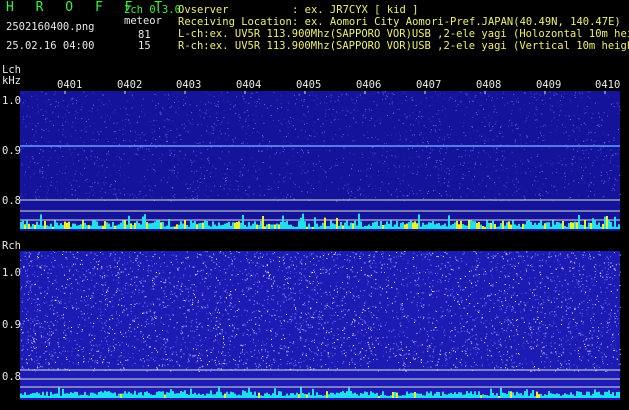 This screenshot has height=410, width=629. I want to click on observer-label: Ovserver, so click(203, 10).